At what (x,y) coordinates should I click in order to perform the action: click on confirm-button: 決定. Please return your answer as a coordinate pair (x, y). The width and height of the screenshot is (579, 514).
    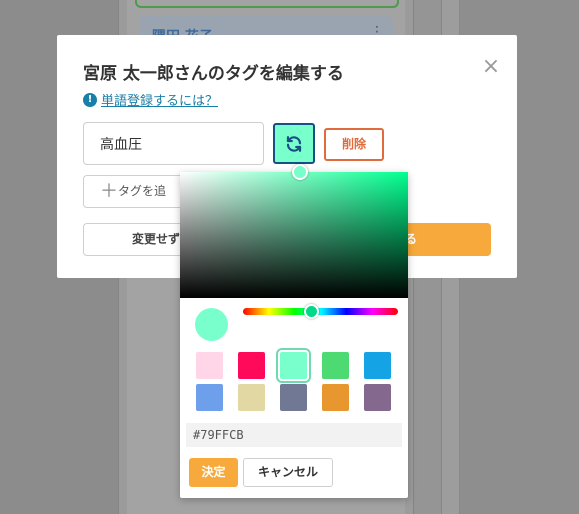
    Looking at the image, I should click on (213, 472).